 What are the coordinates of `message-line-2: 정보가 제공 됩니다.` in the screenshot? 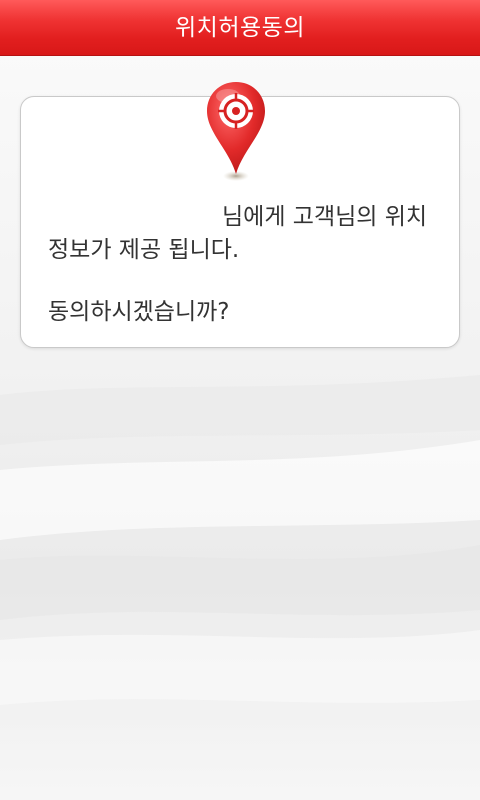 It's located at (144, 250).